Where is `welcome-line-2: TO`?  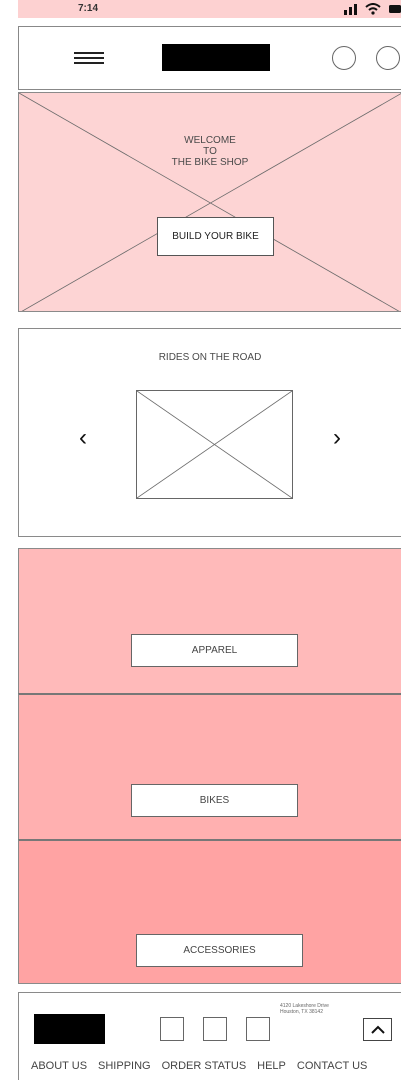 welcome-line-2: TO is located at coordinates (210, 151).